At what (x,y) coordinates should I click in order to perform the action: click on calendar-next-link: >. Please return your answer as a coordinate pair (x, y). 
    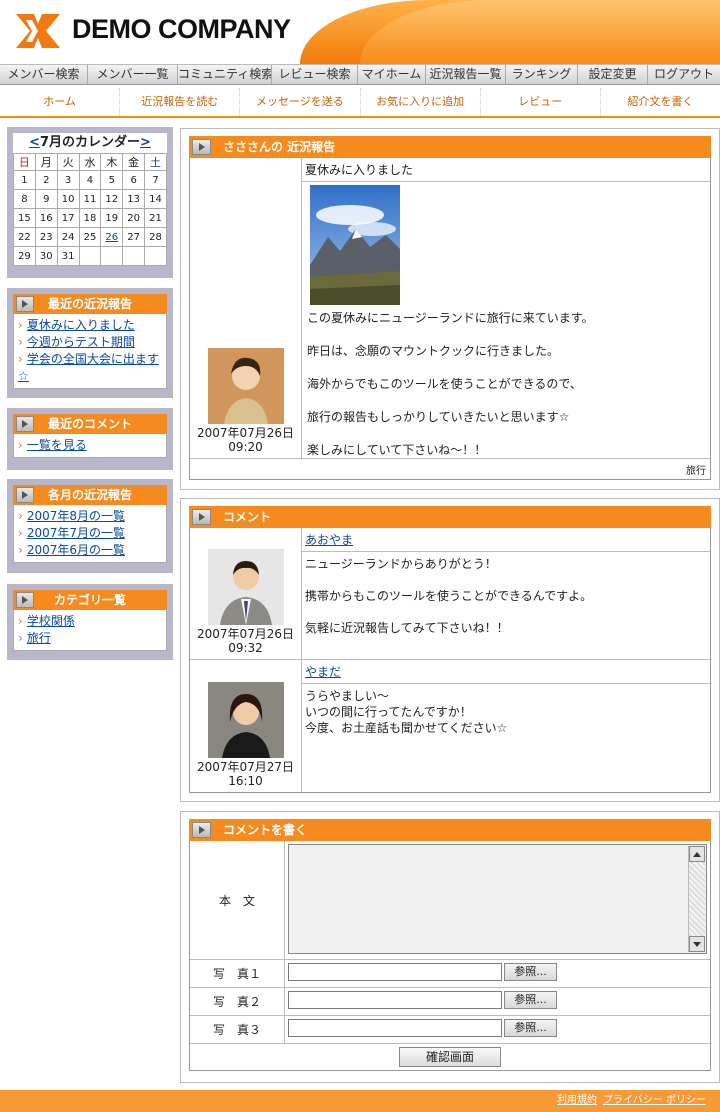
    Looking at the image, I should click on (145, 142).